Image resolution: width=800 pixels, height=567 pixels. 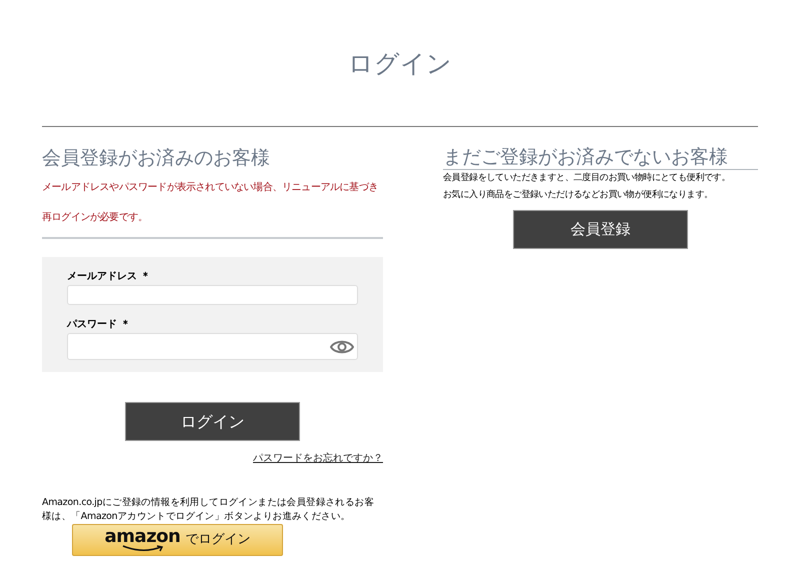 I want to click on eye-icon, so click(x=342, y=346).